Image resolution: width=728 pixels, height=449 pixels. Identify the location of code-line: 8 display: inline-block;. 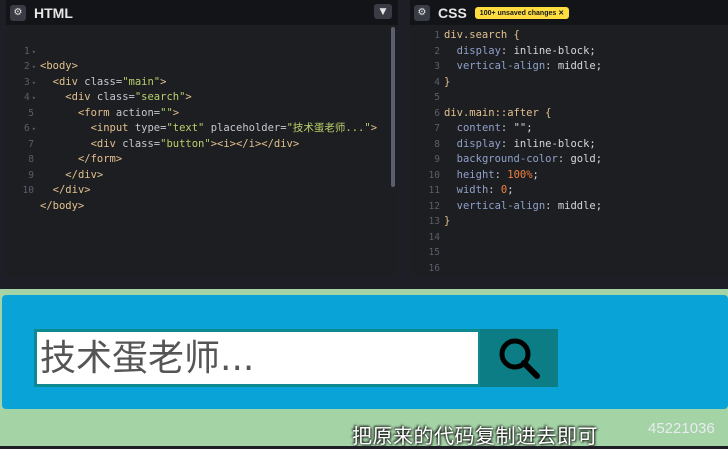
(515, 143).